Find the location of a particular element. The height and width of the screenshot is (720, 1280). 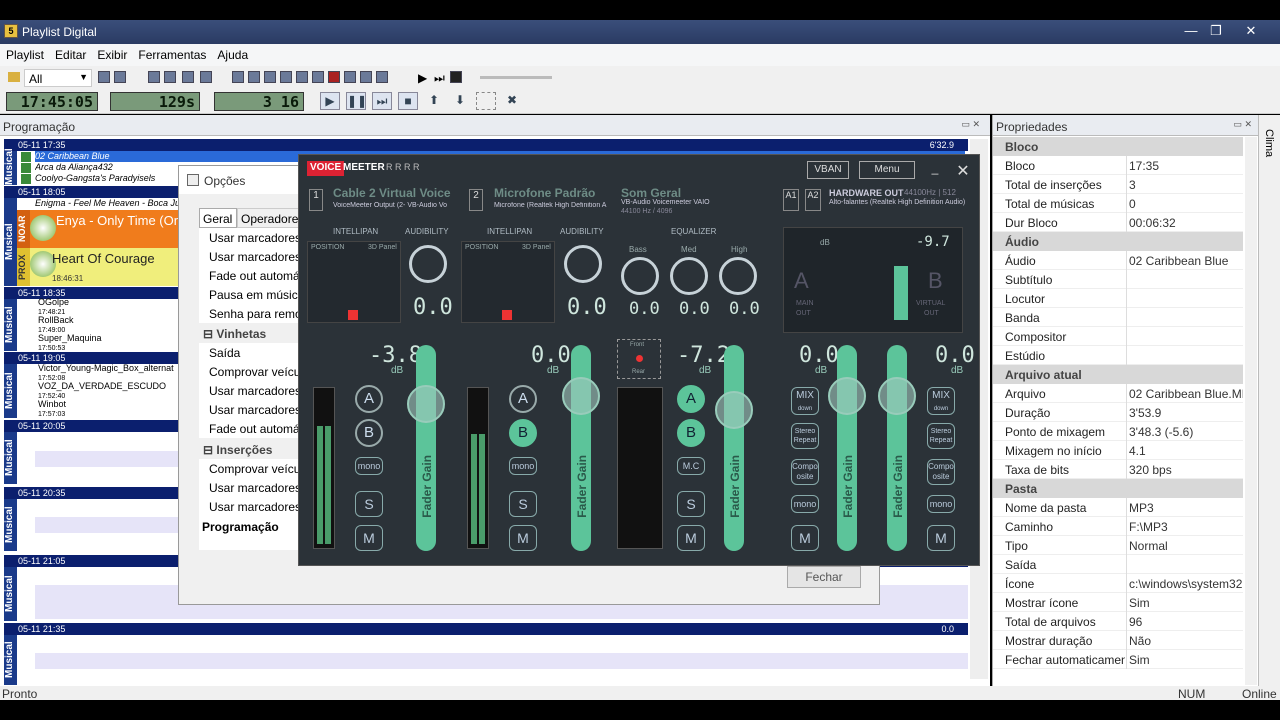

minimize-icon: _ is located at coordinates (935, 170).